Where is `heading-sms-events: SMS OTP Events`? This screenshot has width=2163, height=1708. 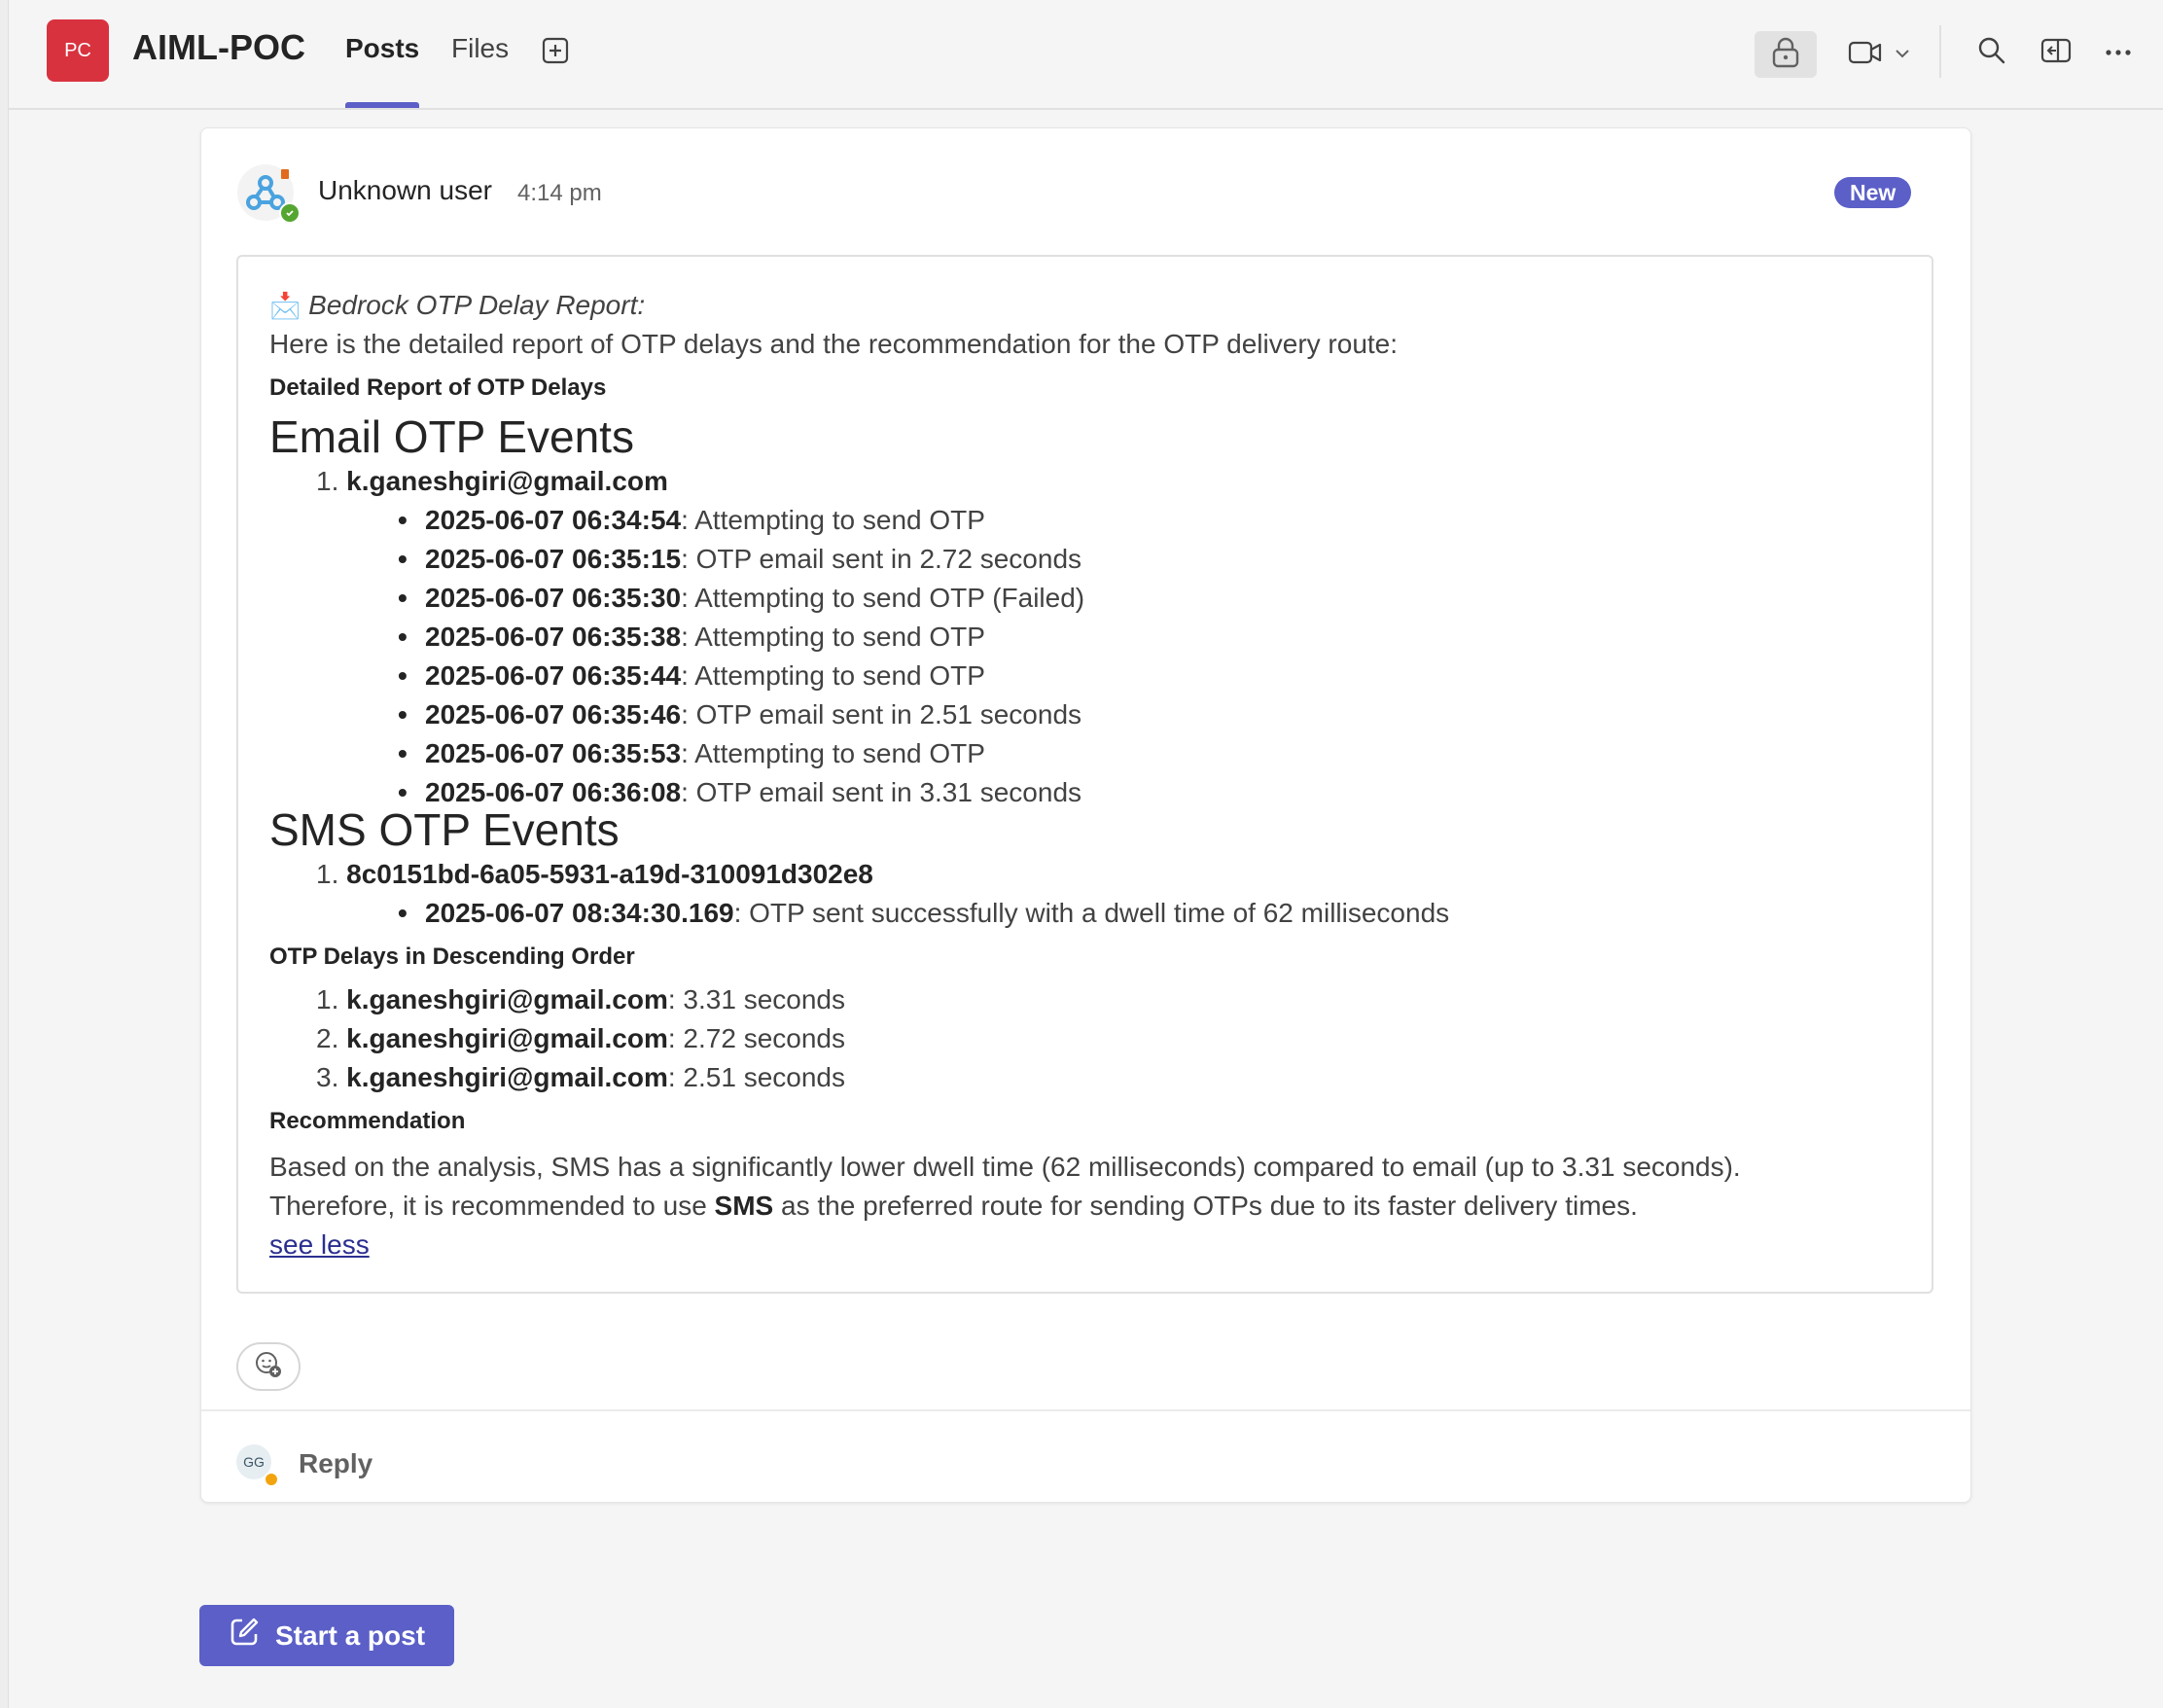 heading-sms-events: SMS OTP Events is located at coordinates (444, 830).